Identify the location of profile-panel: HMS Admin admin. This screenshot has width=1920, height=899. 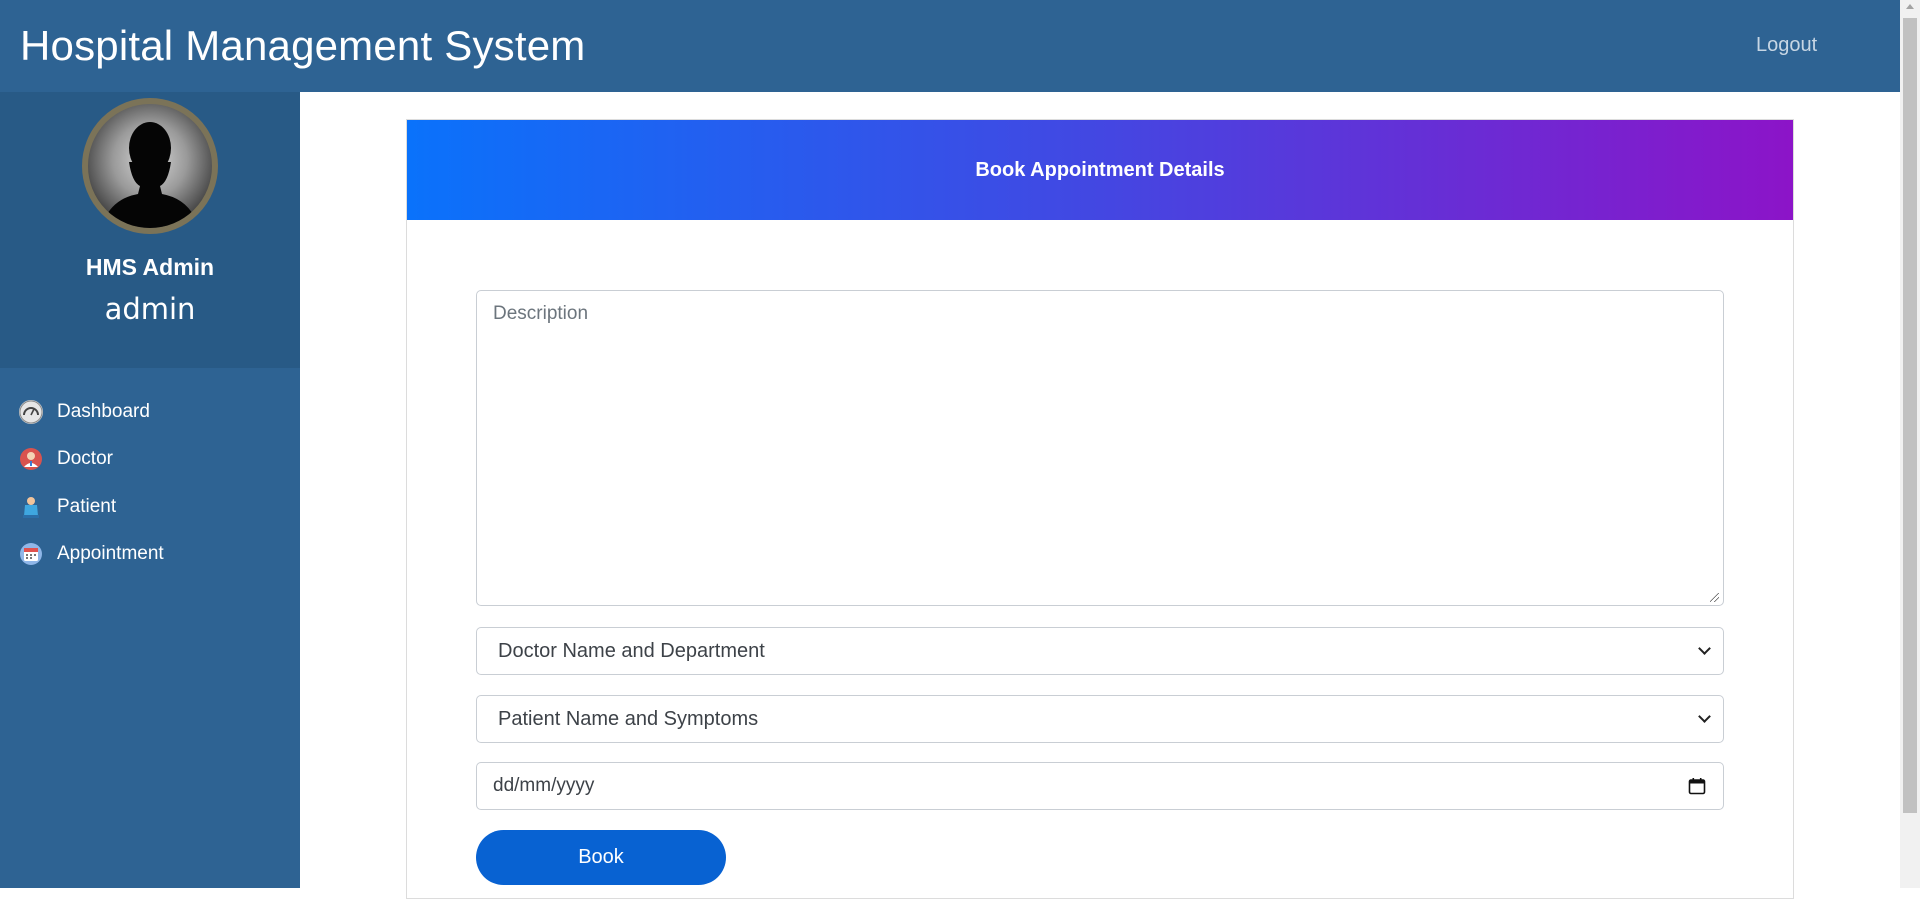
(150, 230).